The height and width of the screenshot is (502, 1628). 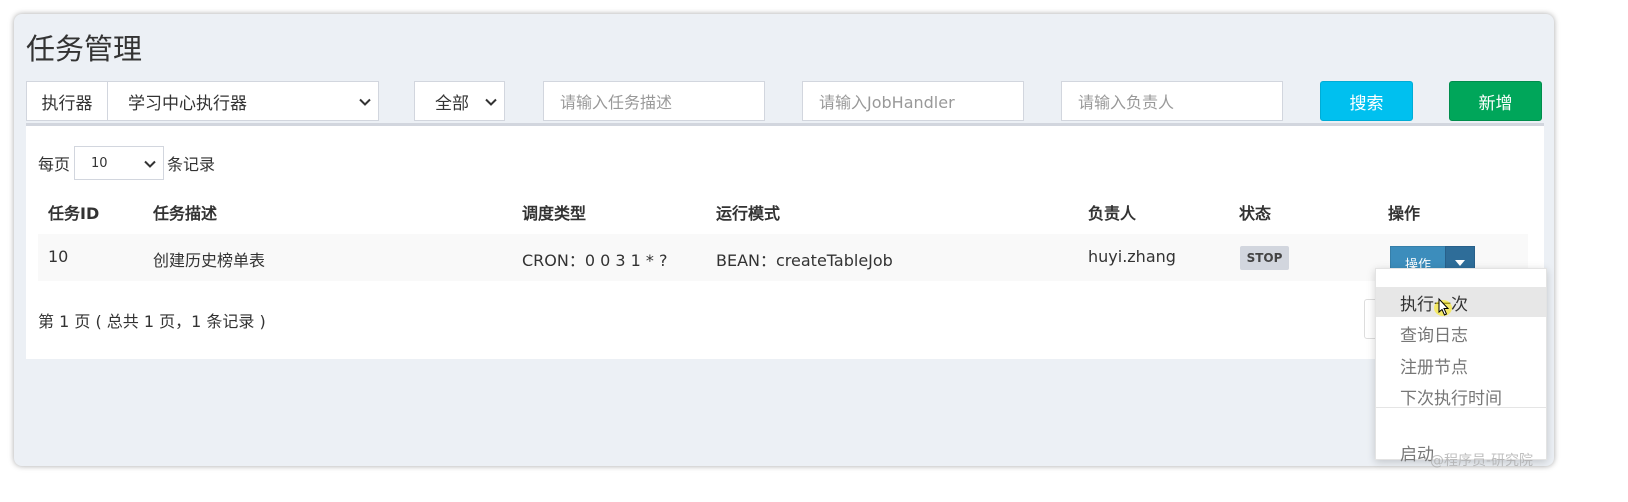 I want to click on status-select-value: 全部, so click(x=452, y=103).